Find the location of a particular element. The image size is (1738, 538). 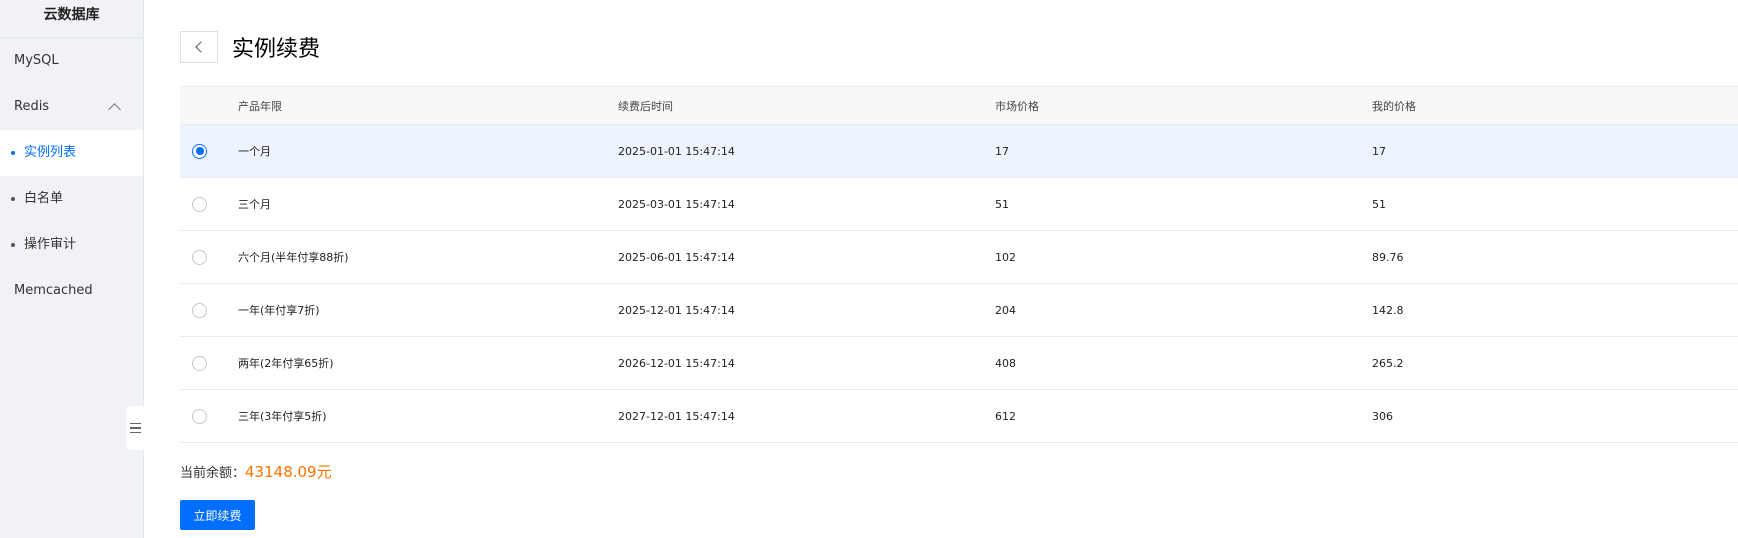

sidebar-item-label: Redis is located at coordinates (32, 106).